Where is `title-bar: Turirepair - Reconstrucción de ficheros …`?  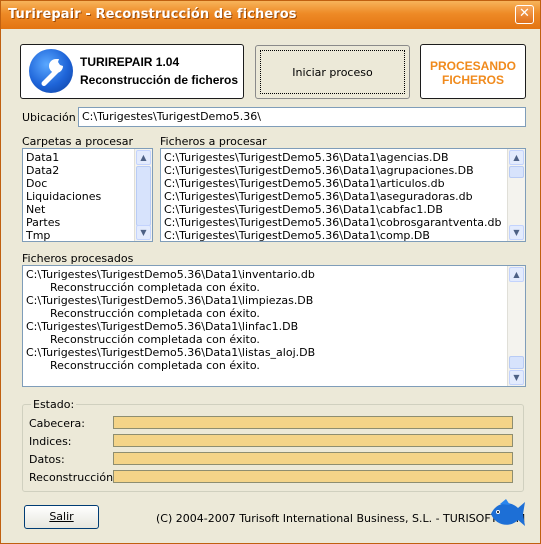
title-bar: Turirepair - Reconstrucción de ficheros … is located at coordinates (270, 15).